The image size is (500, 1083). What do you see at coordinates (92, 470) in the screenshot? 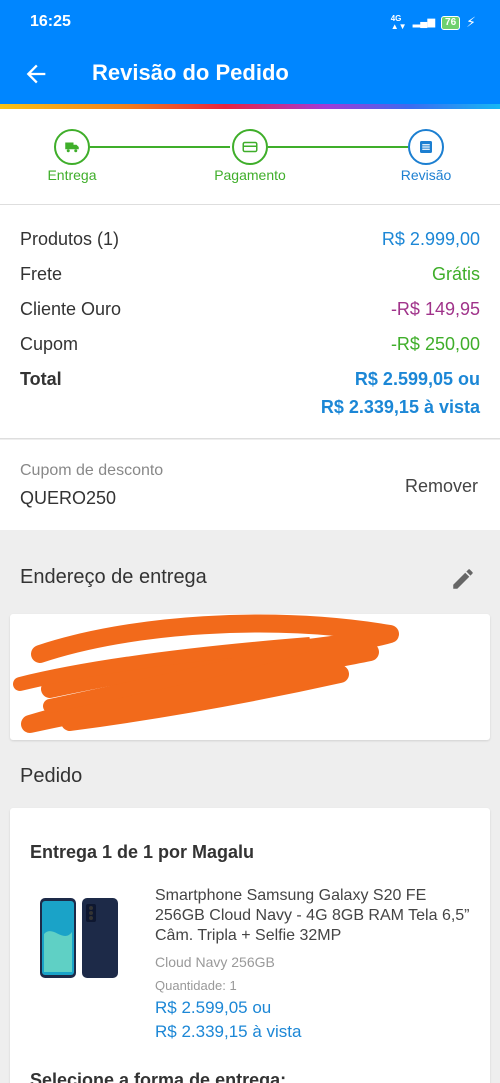
I see `coupon-label: Cupom de desconto` at bounding box center [92, 470].